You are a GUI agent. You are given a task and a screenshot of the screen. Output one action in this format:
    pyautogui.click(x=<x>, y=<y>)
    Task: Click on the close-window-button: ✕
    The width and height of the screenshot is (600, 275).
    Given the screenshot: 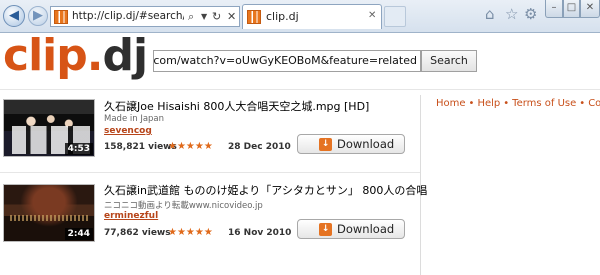 What is the action you would take?
    pyautogui.click(x=590, y=9)
    